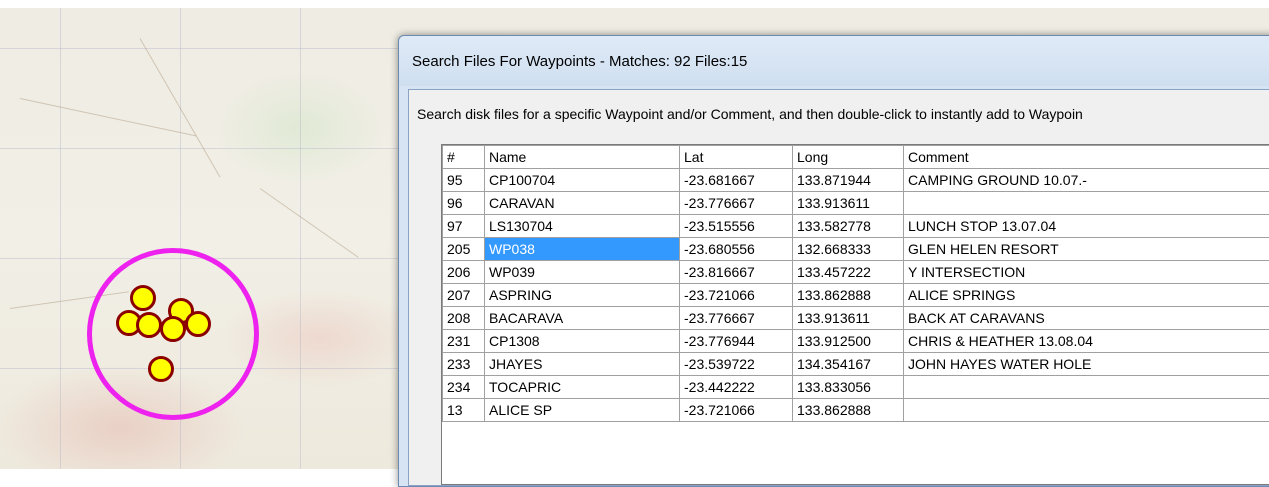 The image size is (1269, 487). I want to click on cell-number: 205, so click(464, 249).